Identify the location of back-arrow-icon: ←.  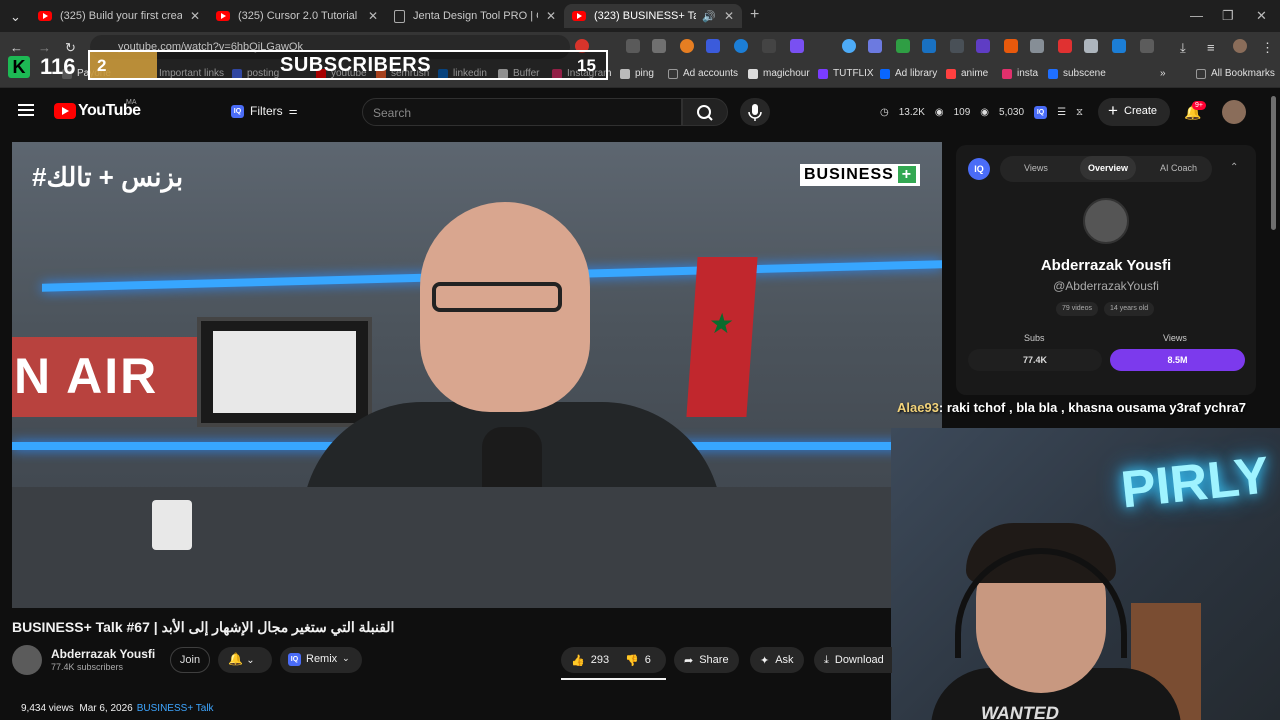
(16, 47).